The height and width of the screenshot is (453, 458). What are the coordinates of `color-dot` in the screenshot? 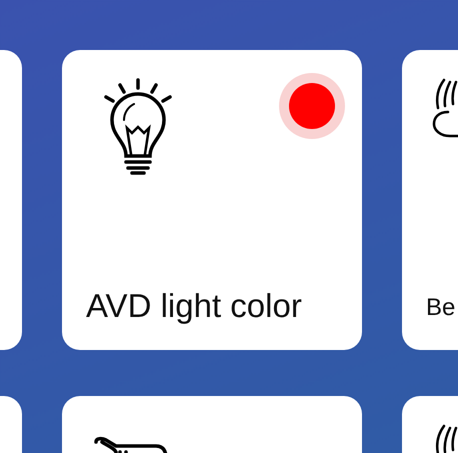 It's located at (312, 106).